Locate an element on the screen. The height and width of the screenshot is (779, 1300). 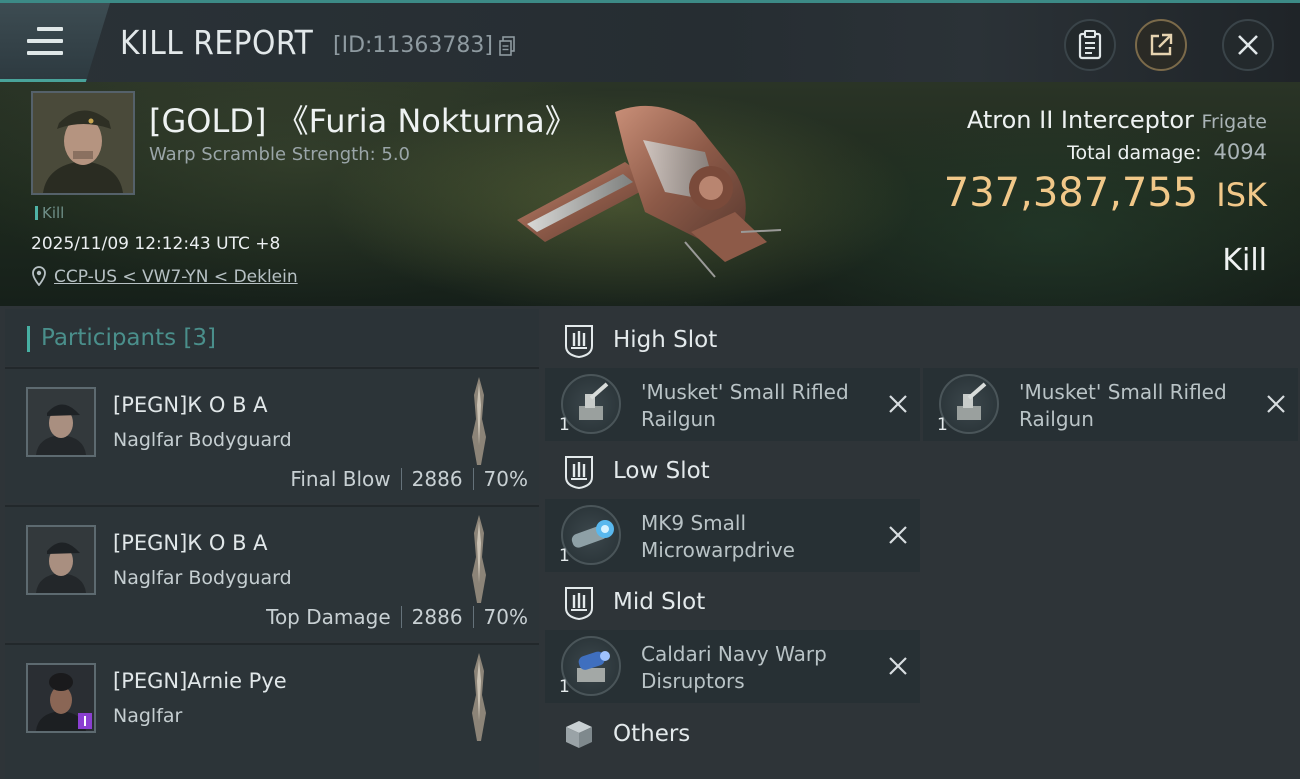
clipboard-icon is located at coordinates (1090, 45).